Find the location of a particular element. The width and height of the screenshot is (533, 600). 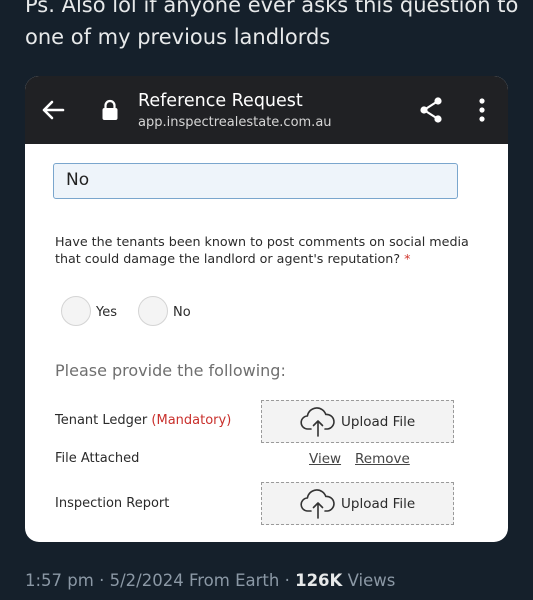

mandatory-tag: (Mandatory) is located at coordinates (191, 420).